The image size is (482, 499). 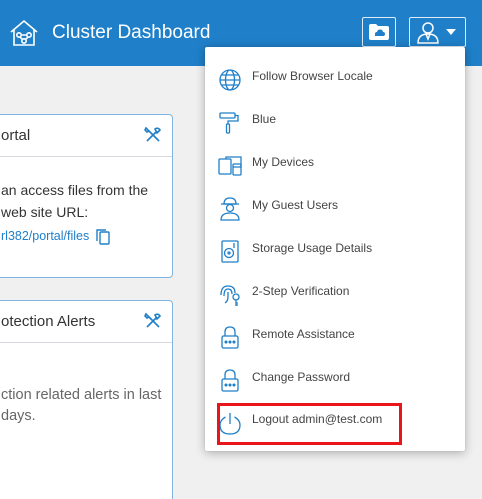 I want to click on password-lock-icon, so click(x=230, y=380).